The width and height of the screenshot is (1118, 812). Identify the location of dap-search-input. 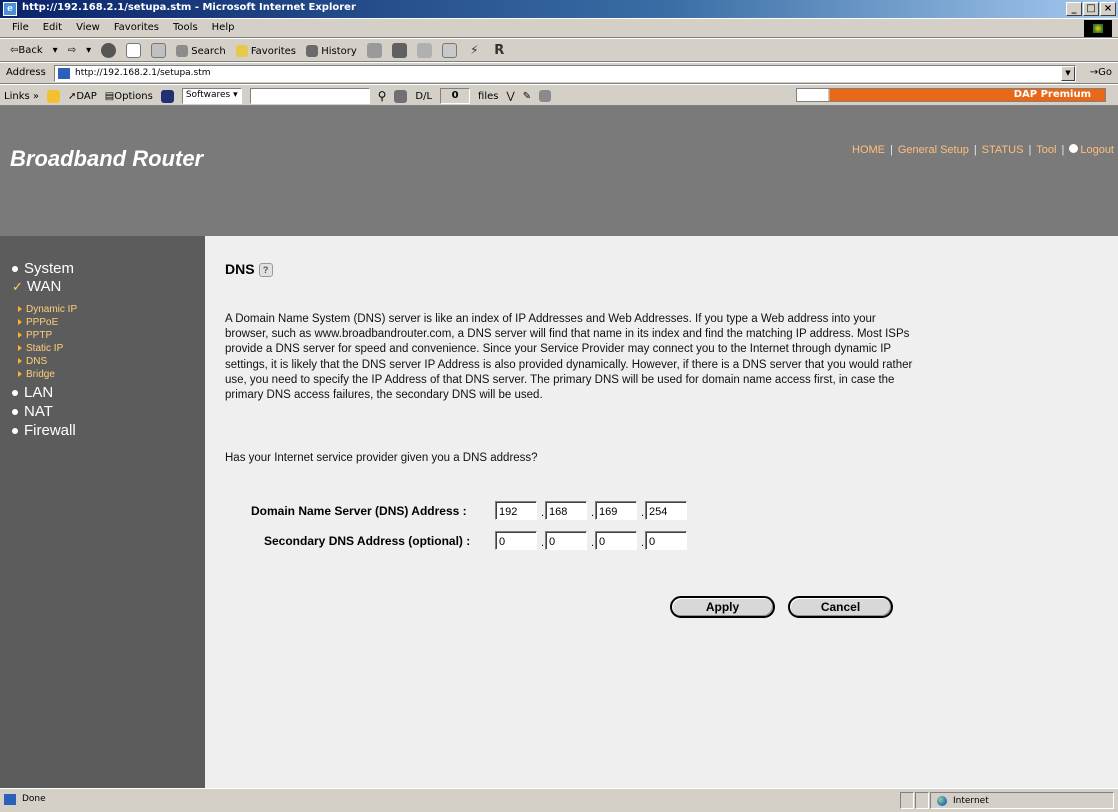
(309, 96).